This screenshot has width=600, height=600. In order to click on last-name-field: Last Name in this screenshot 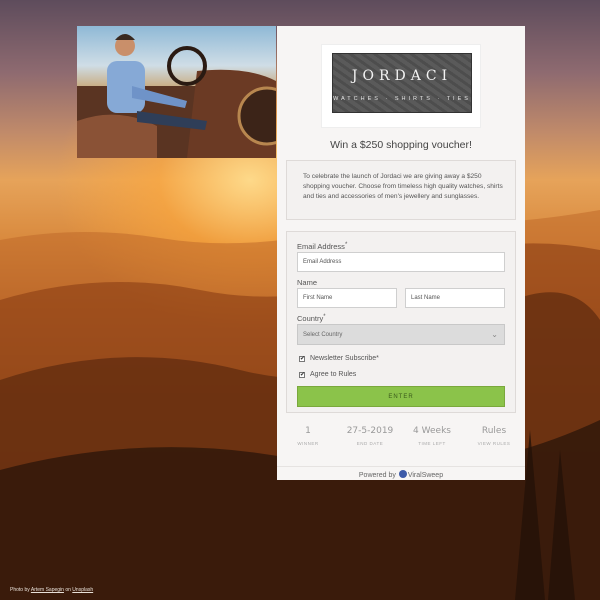, I will do `click(455, 298)`.